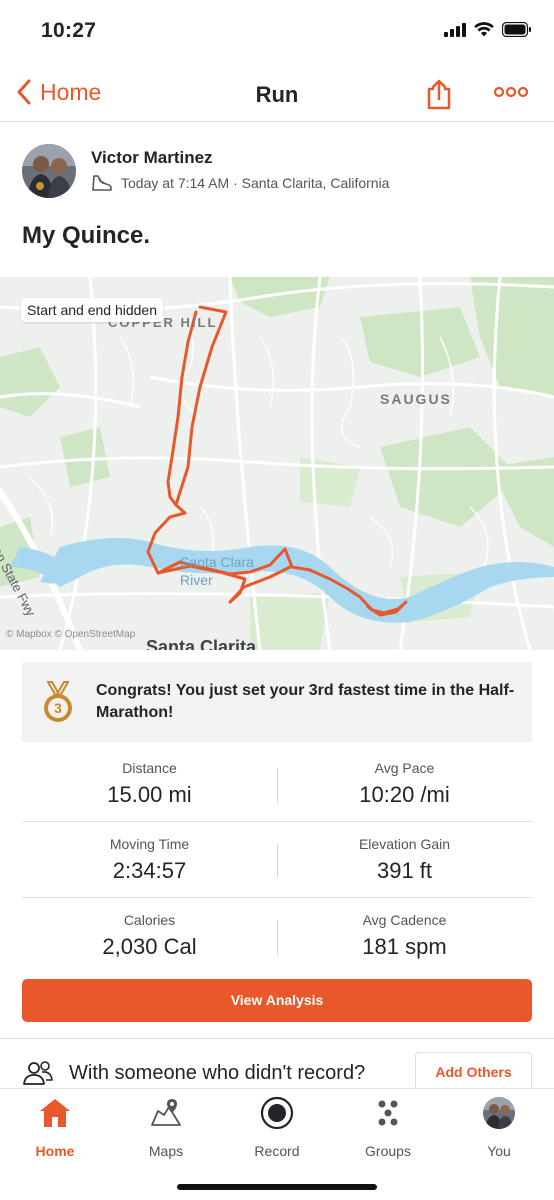  I want to click on tab-bar: Home Maps Record Groups You, so click(277, 1144).